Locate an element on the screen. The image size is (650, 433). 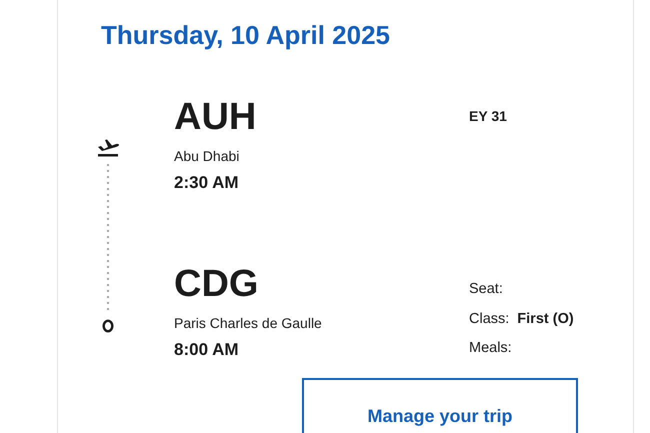
plane-takeoff-icon is located at coordinates (108, 147).